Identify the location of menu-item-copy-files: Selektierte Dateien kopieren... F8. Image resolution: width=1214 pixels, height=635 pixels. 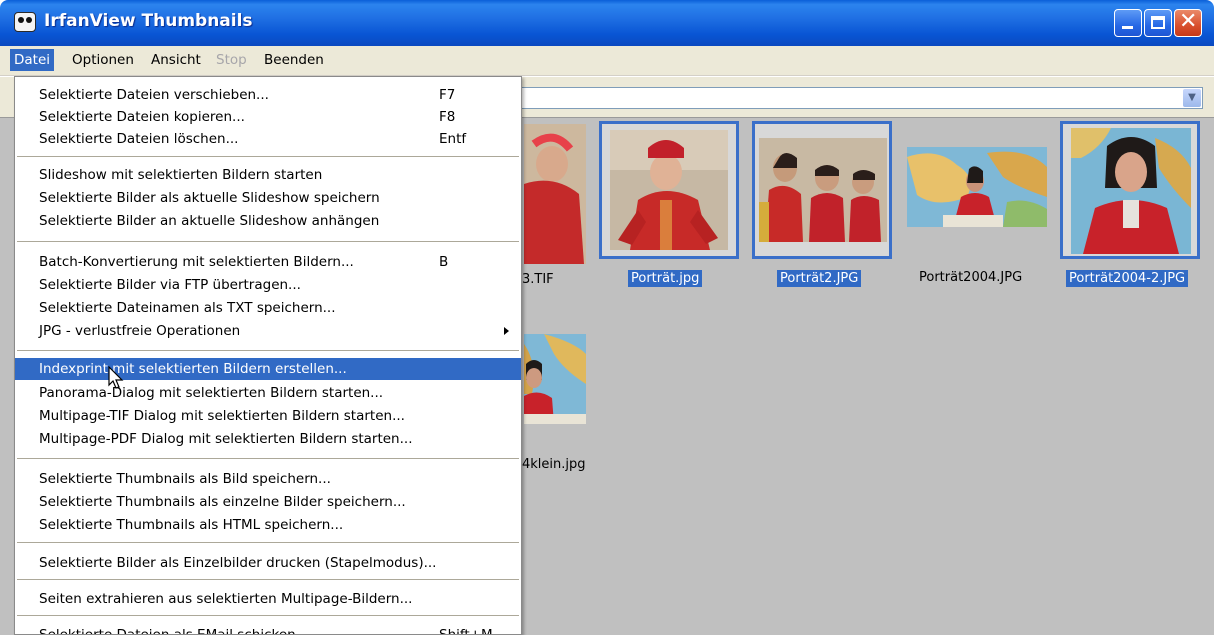
(268, 117).